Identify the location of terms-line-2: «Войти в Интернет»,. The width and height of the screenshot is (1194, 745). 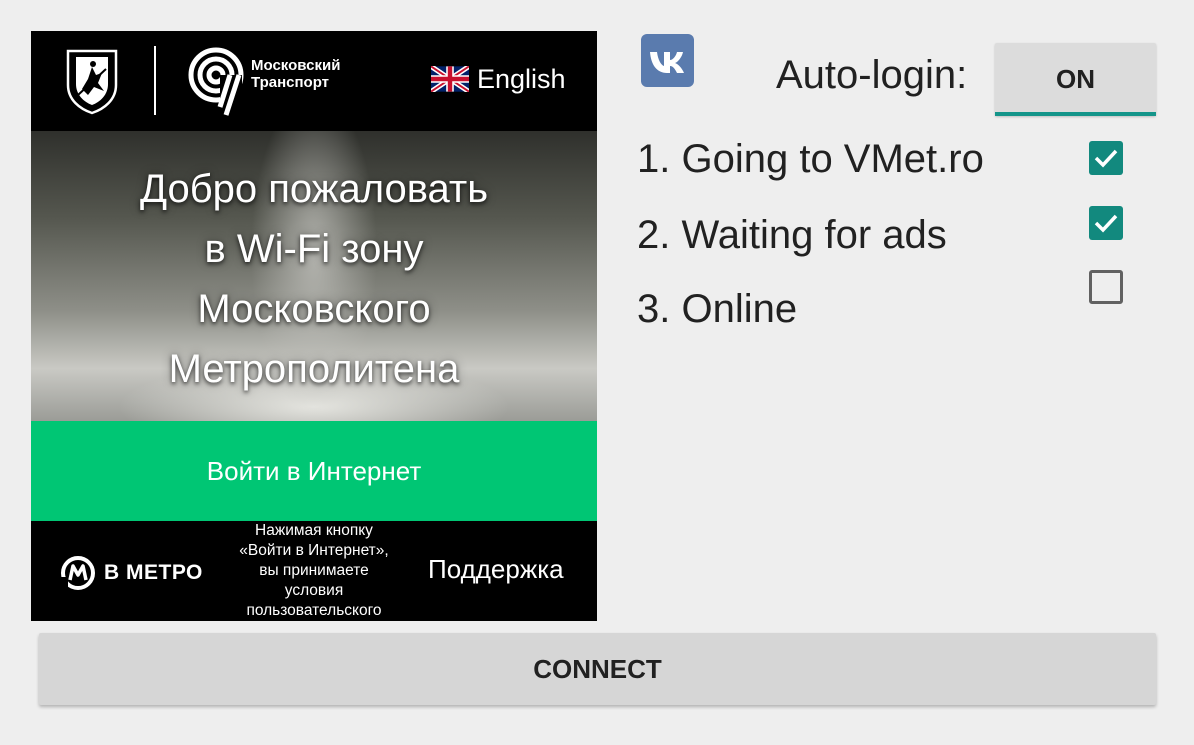
(314, 550).